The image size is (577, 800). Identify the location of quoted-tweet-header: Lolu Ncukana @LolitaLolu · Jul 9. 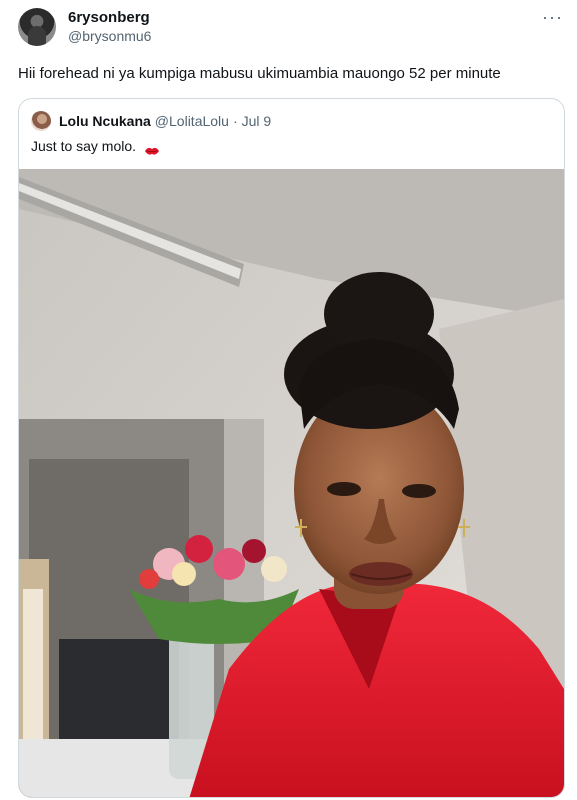
(151, 121).